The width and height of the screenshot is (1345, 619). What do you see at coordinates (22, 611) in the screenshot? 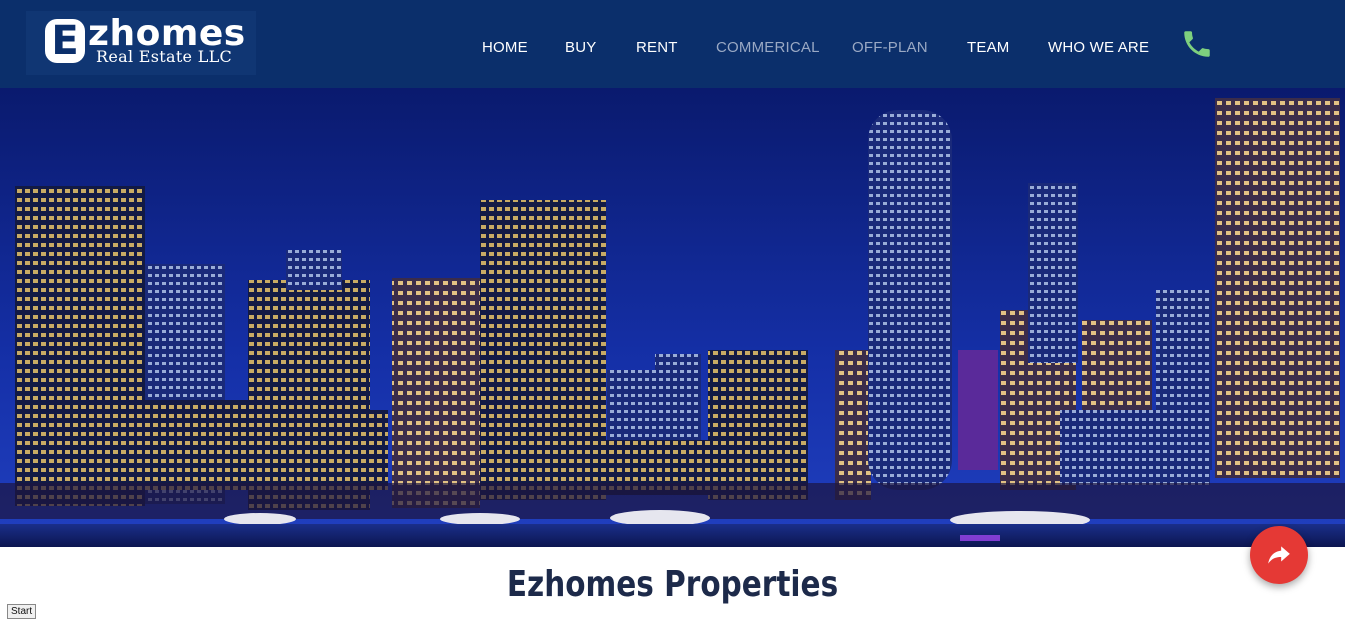
I see `start-button: Start` at bounding box center [22, 611].